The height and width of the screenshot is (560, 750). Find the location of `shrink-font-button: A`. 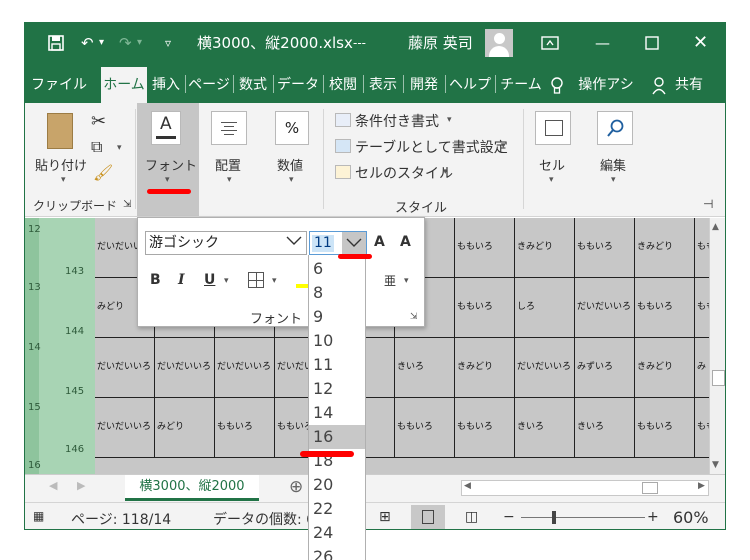

shrink-font-button: A is located at coordinates (405, 242).